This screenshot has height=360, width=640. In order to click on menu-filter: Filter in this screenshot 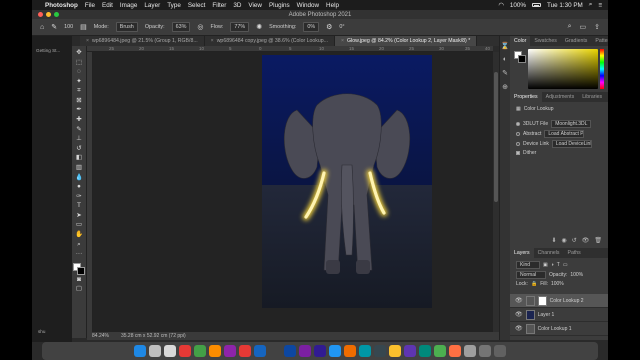, I will do `click(219, 5)`.